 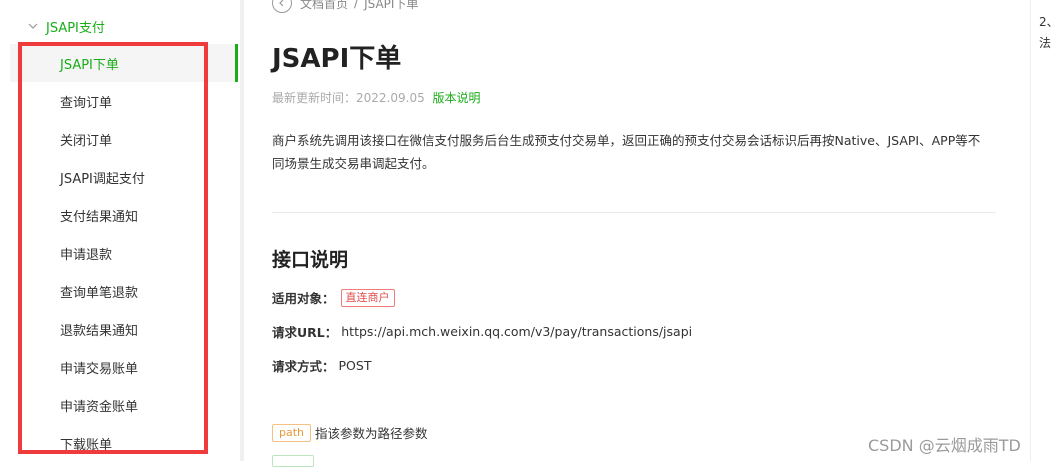 I want to click on sidebar-item-label: JSAPI下单, so click(x=89, y=65).